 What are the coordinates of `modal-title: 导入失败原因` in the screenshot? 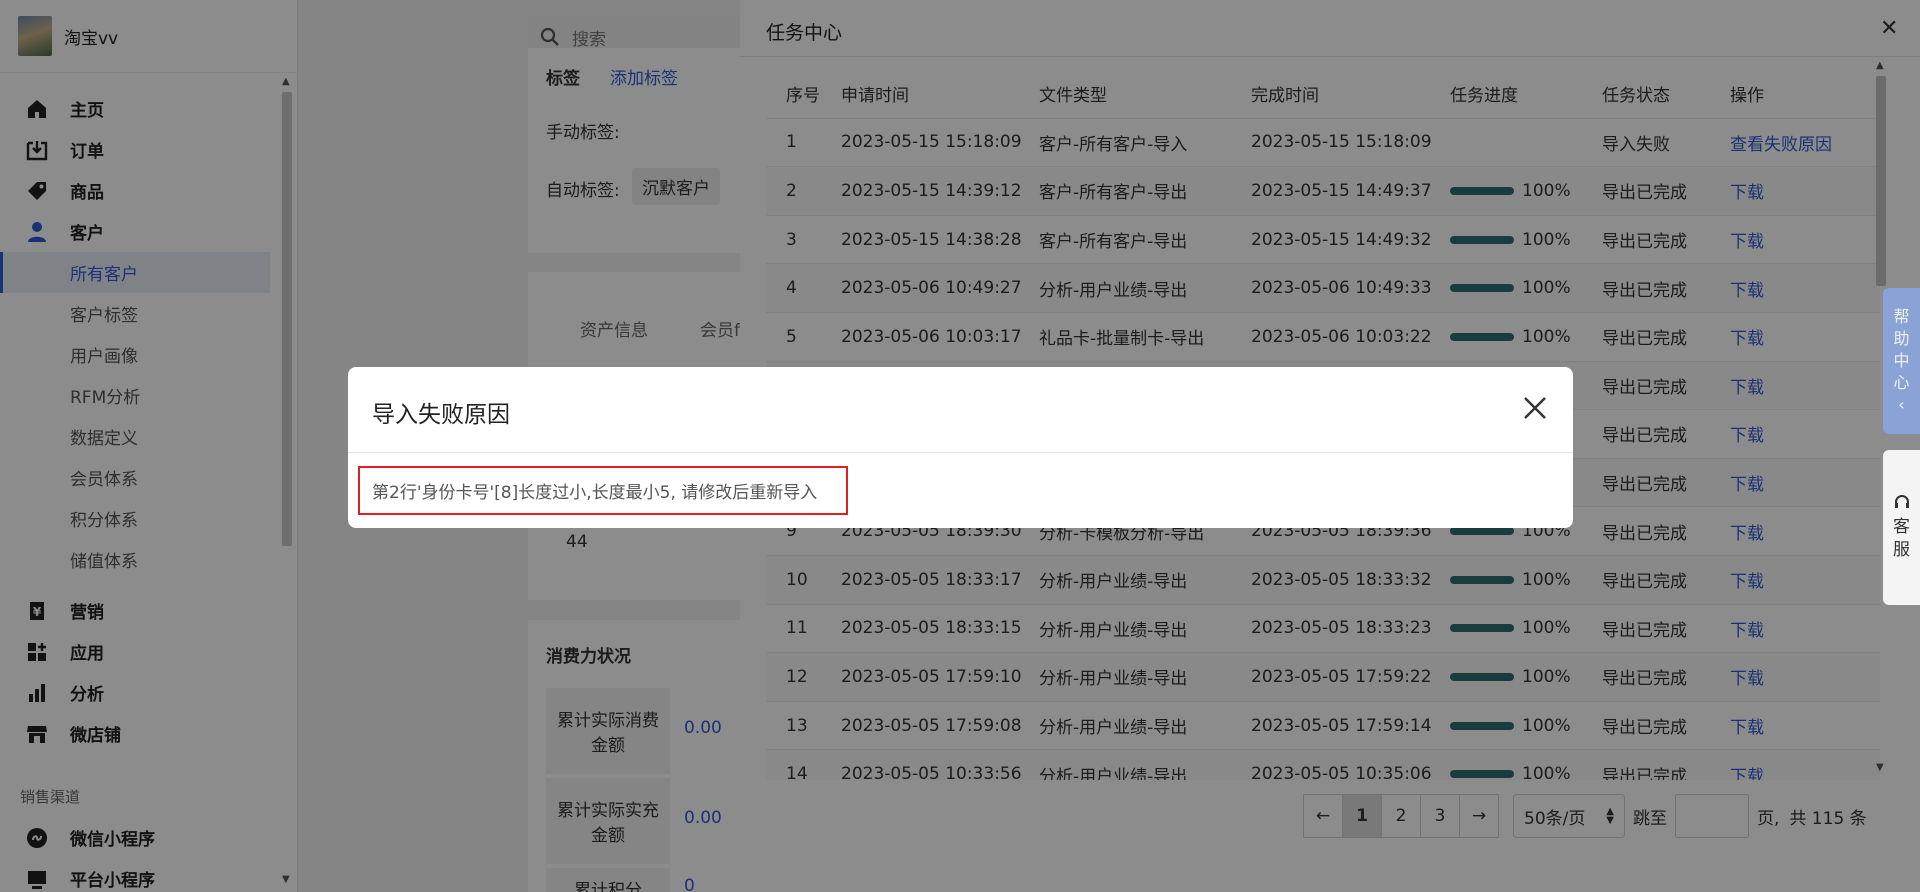 It's located at (441, 415).